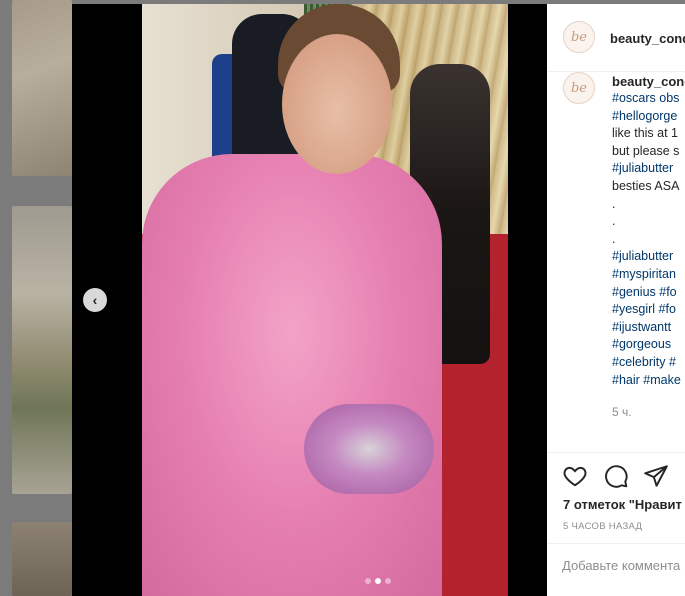 This screenshot has height=596, width=685. What do you see at coordinates (369, 449) in the screenshot?
I see `photo-clutch-bag` at bounding box center [369, 449].